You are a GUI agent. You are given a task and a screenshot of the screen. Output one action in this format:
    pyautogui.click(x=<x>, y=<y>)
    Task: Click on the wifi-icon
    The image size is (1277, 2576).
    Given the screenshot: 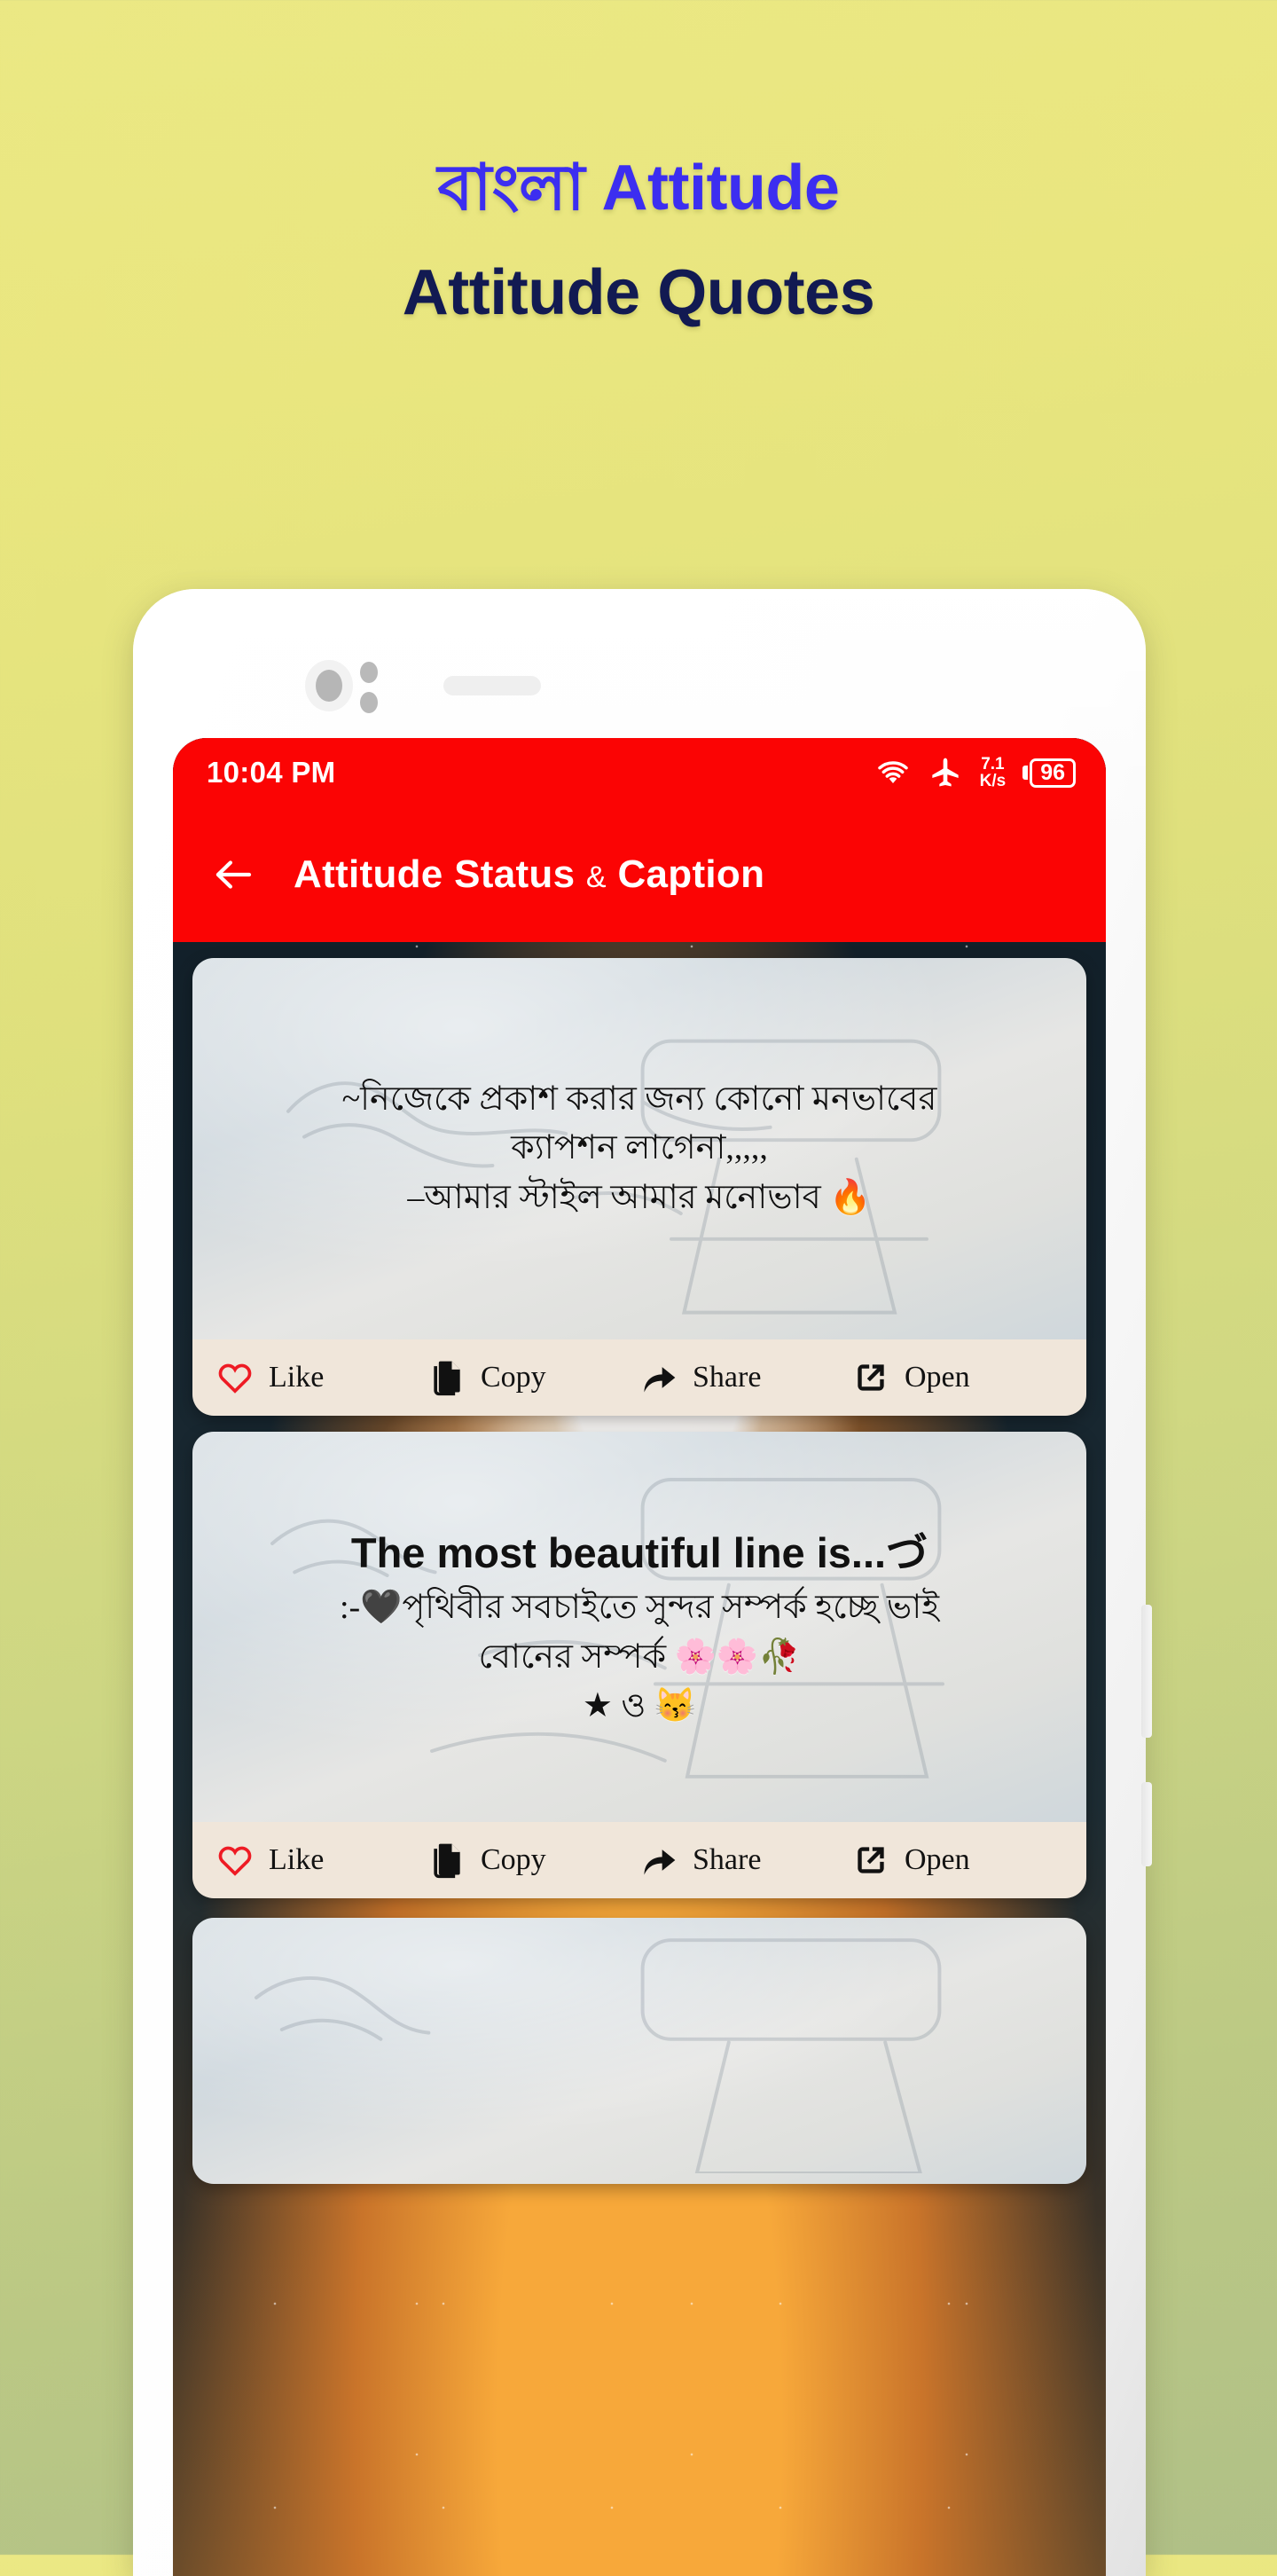 What is the action you would take?
    pyautogui.click(x=892, y=772)
    